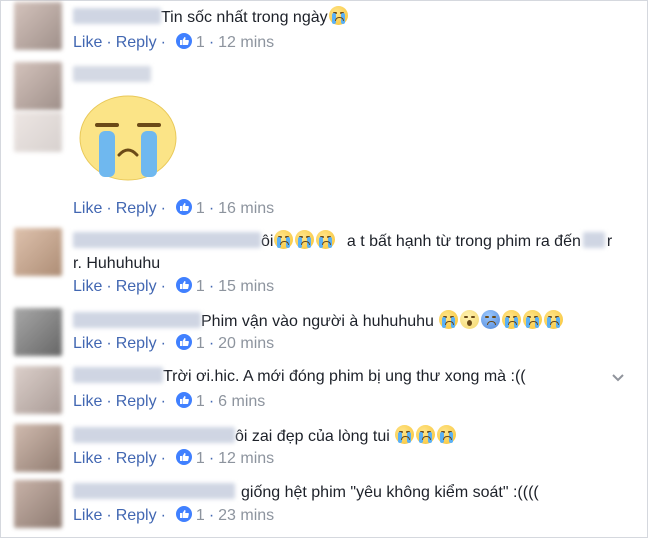  Describe the element at coordinates (244, 17) in the screenshot. I see `comment-text: Tin sốc nhất trong ngày` at that location.